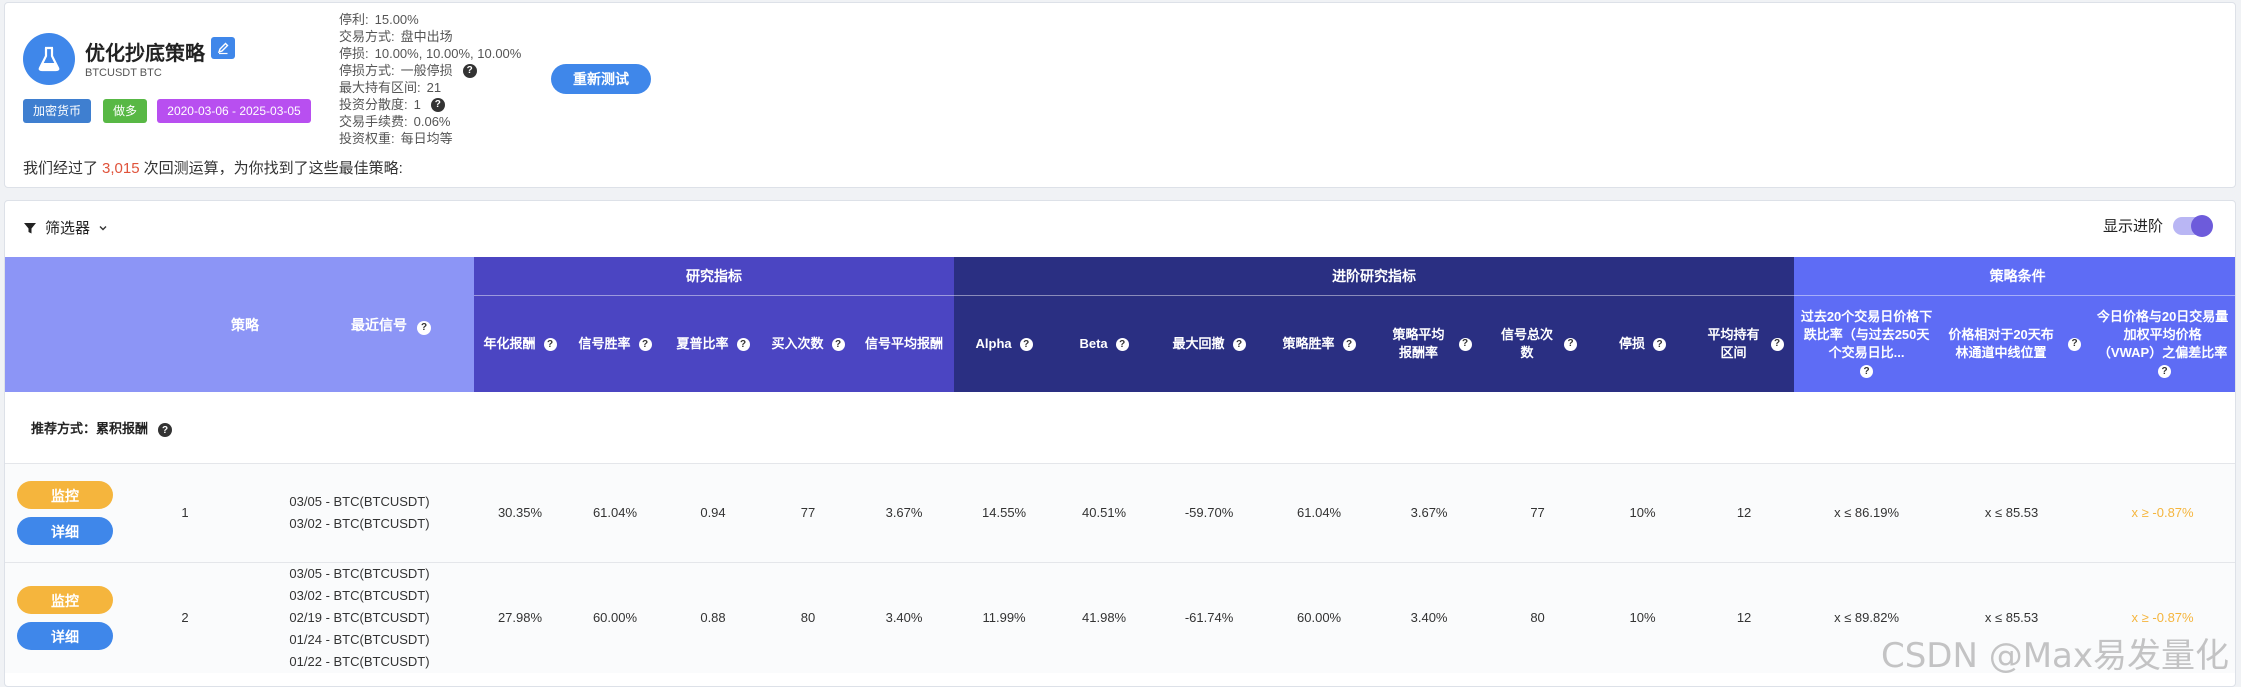 This screenshot has width=2241, height=687. What do you see at coordinates (65, 227) in the screenshot?
I see `filter-dropdown: 筛选器` at bounding box center [65, 227].